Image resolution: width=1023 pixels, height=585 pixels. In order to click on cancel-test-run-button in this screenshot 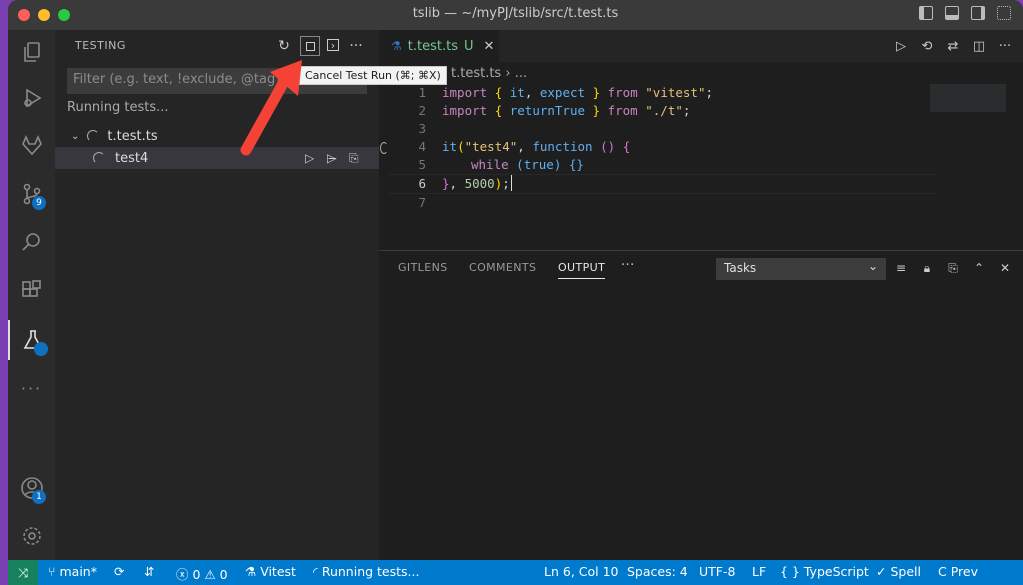, I will do `click(310, 46)`.